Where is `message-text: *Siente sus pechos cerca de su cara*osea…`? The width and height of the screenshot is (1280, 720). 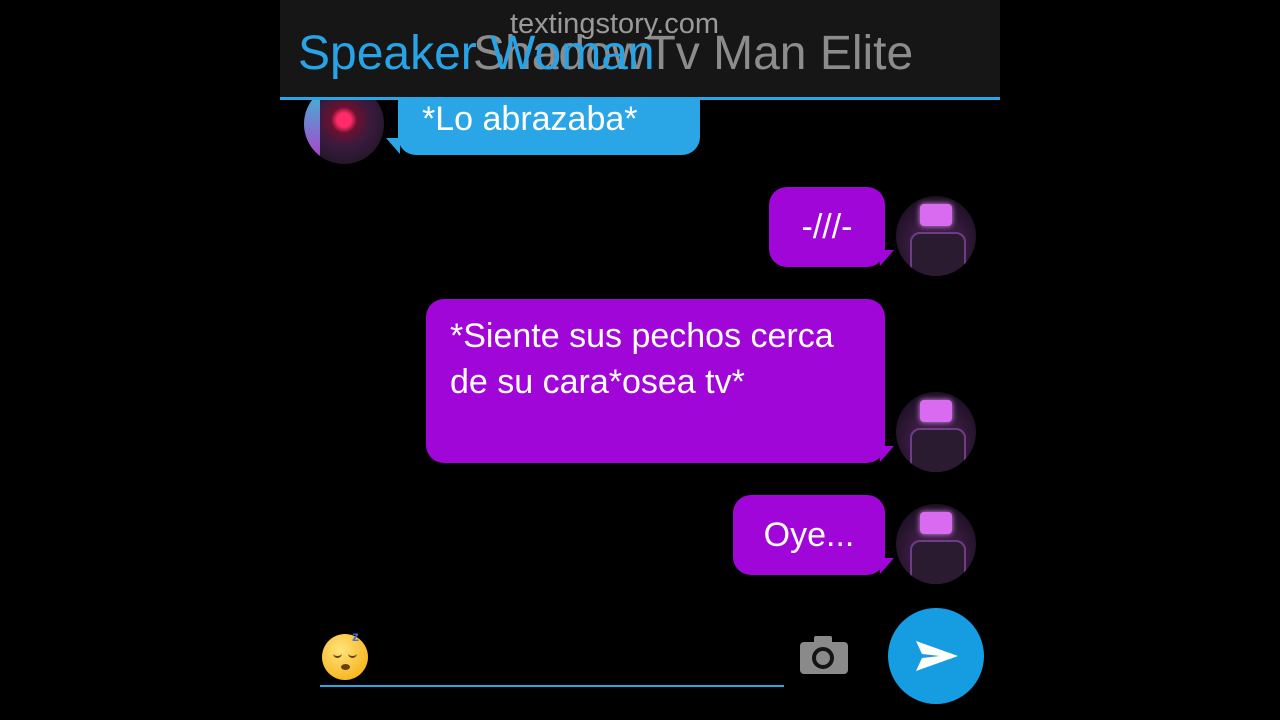 message-text: *Siente sus pechos cerca de su cara*osea… is located at coordinates (642, 359).